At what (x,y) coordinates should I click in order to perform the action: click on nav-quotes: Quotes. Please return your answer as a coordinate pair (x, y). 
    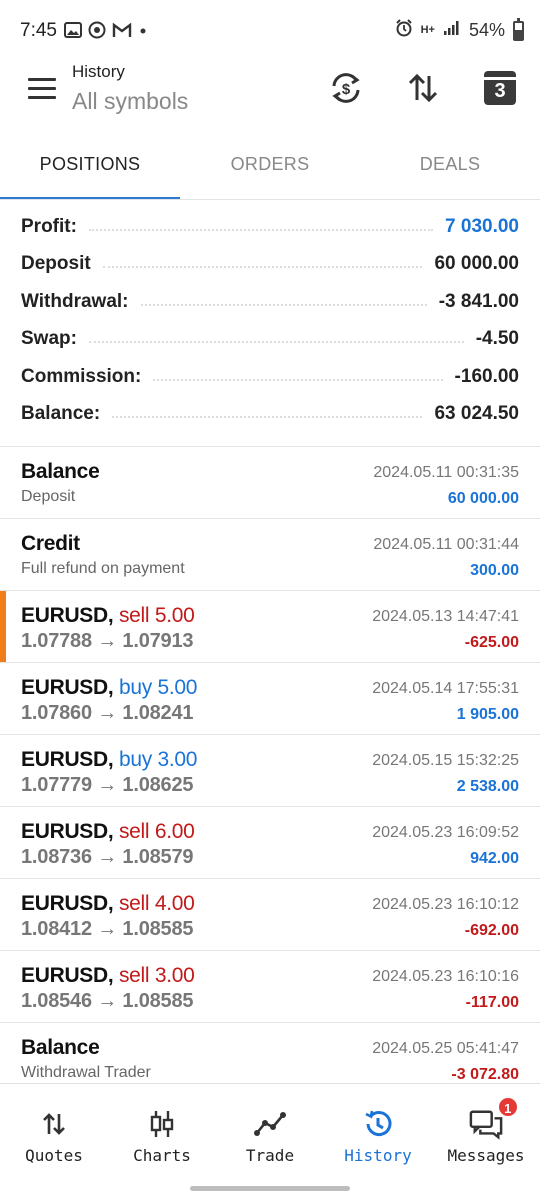
    Looking at the image, I should click on (54, 1128).